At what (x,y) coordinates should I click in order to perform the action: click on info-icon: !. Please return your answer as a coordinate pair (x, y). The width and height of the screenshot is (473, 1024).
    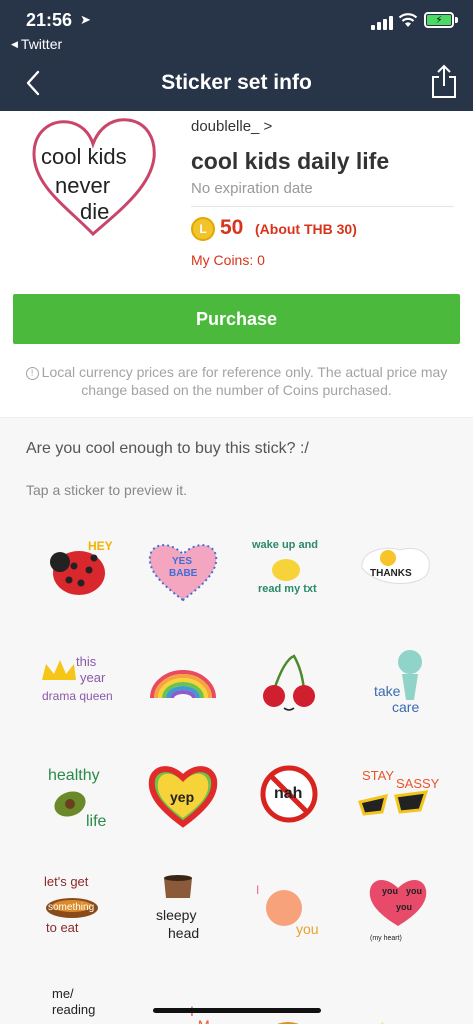
    Looking at the image, I should click on (32, 373).